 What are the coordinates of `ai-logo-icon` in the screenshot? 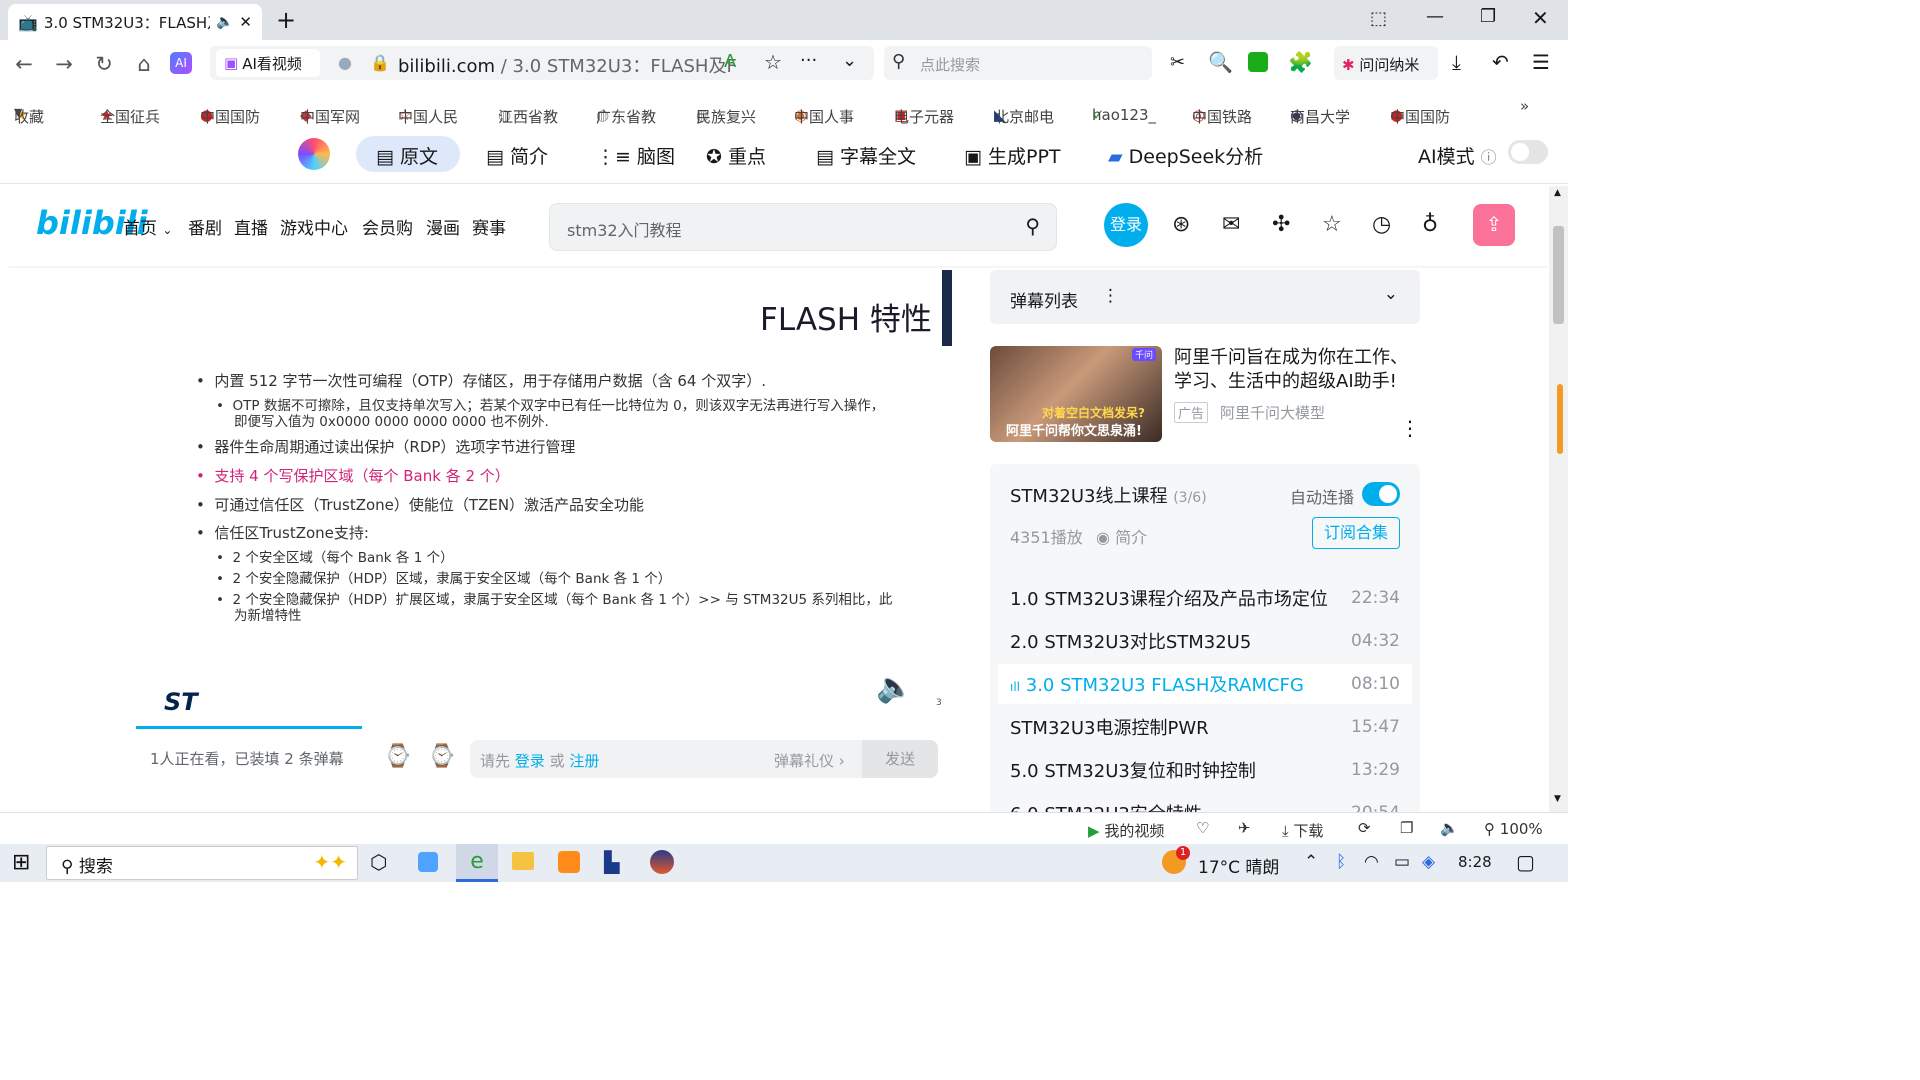 It's located at (314, 154).